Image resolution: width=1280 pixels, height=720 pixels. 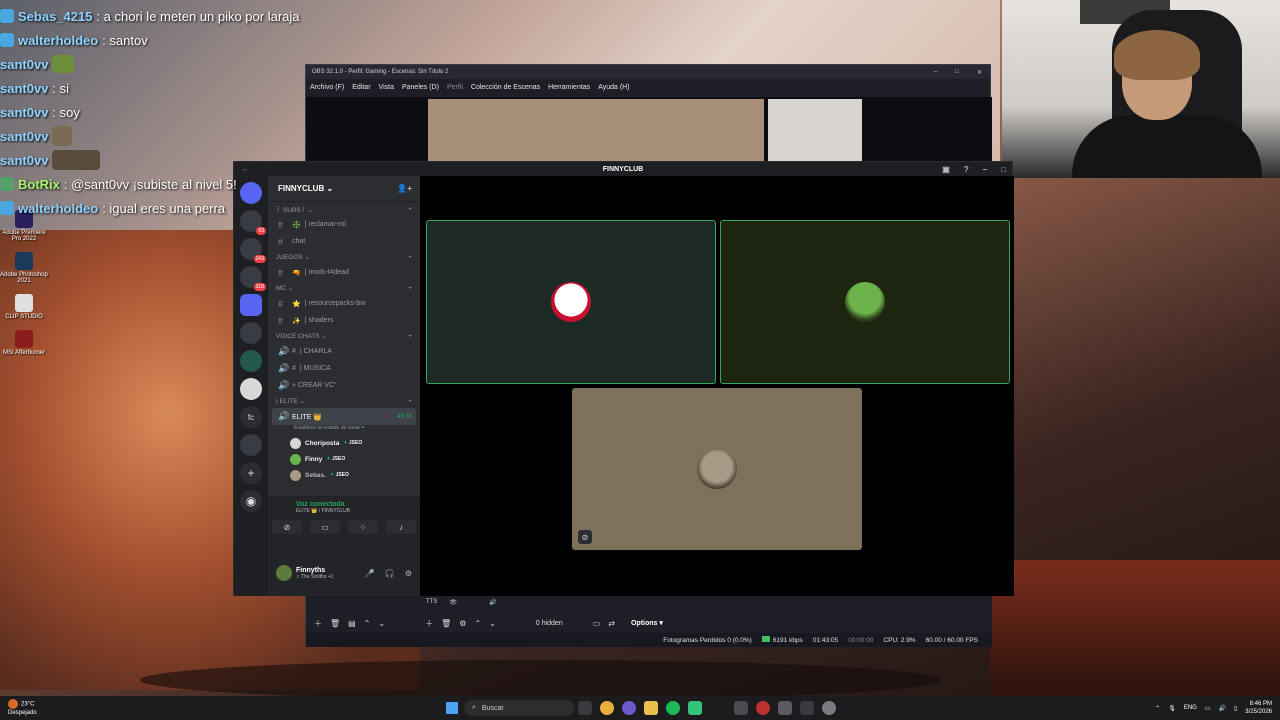 I want to click on camera-off-icon: ⊘, so click(x=287, y=527).